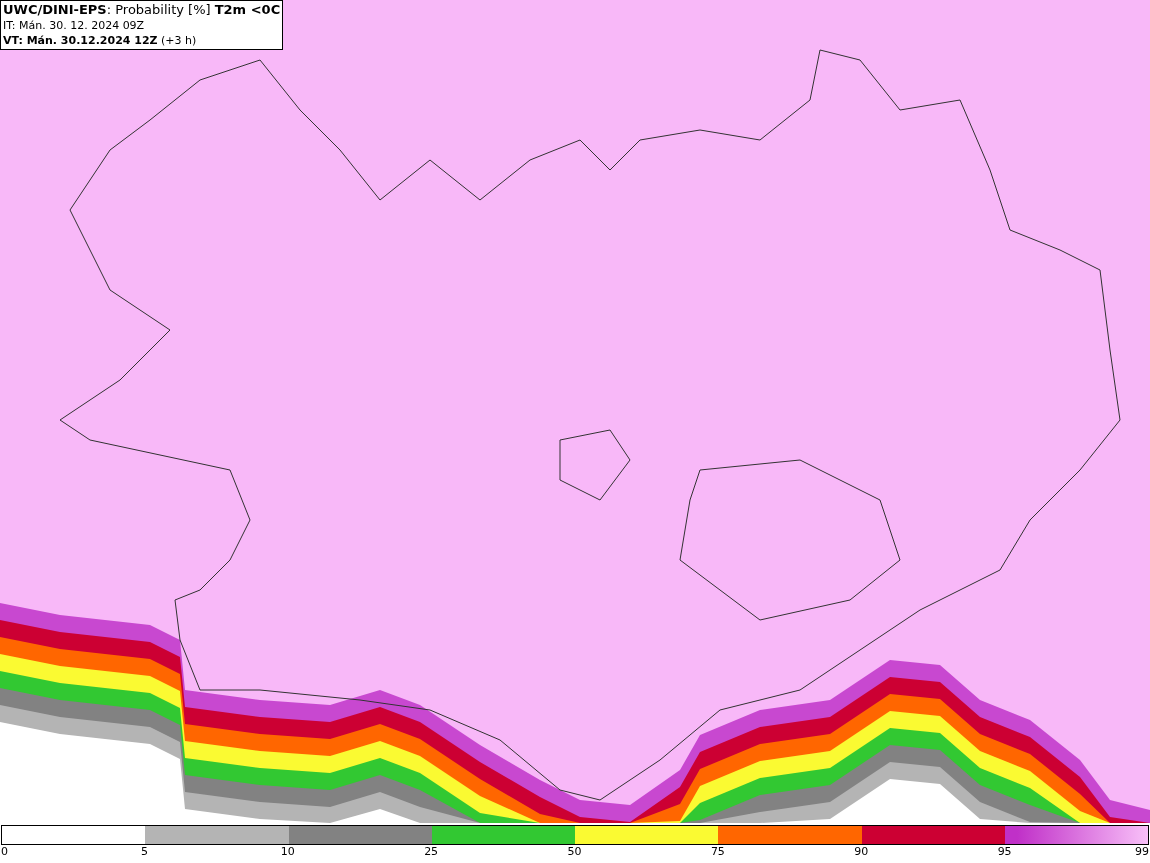  Describe the element at coordinates (1004, 852) in the screenshot. I see `legend-tick-label: 95` at that location.